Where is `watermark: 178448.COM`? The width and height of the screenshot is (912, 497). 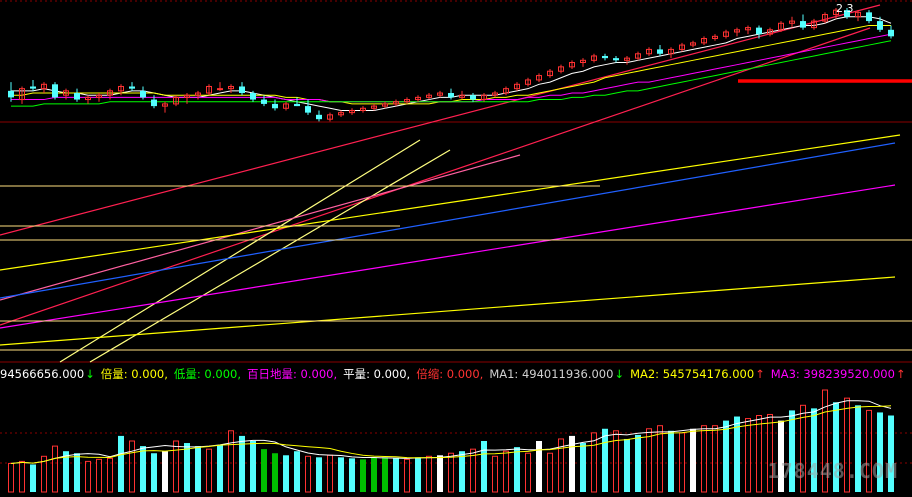
watermark: 178448.COM is located at coordinates (832, 471).